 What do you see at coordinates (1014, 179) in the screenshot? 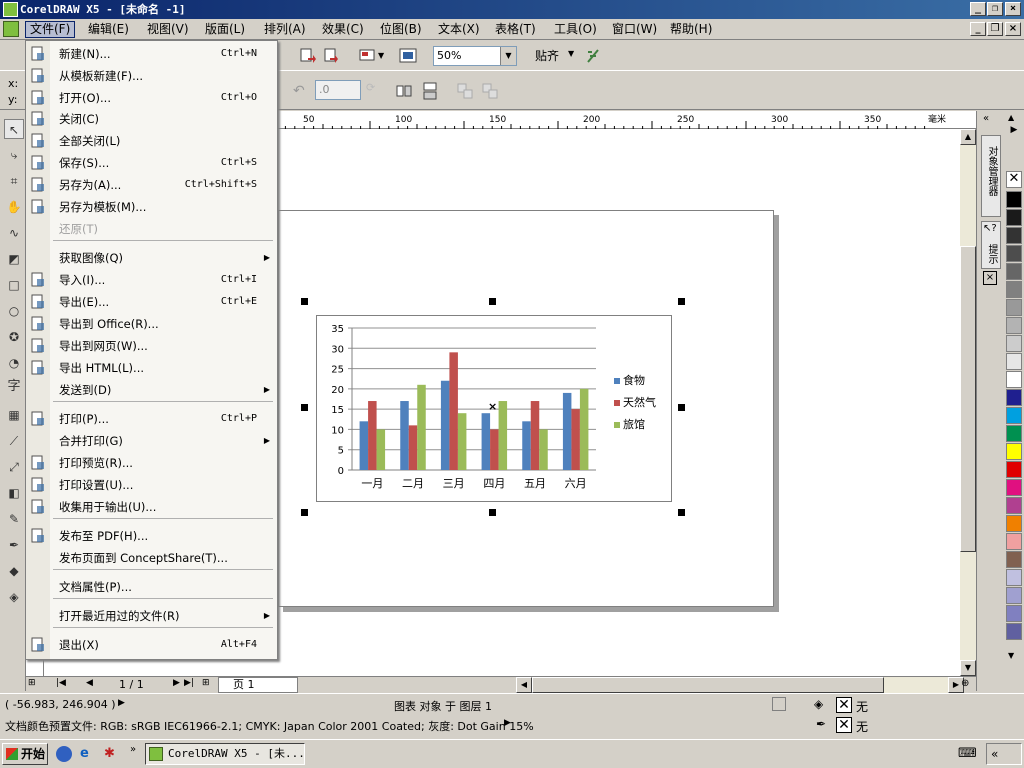
I see `no-color-swatch-icon: ✕` at bounding box center [1014, 179].